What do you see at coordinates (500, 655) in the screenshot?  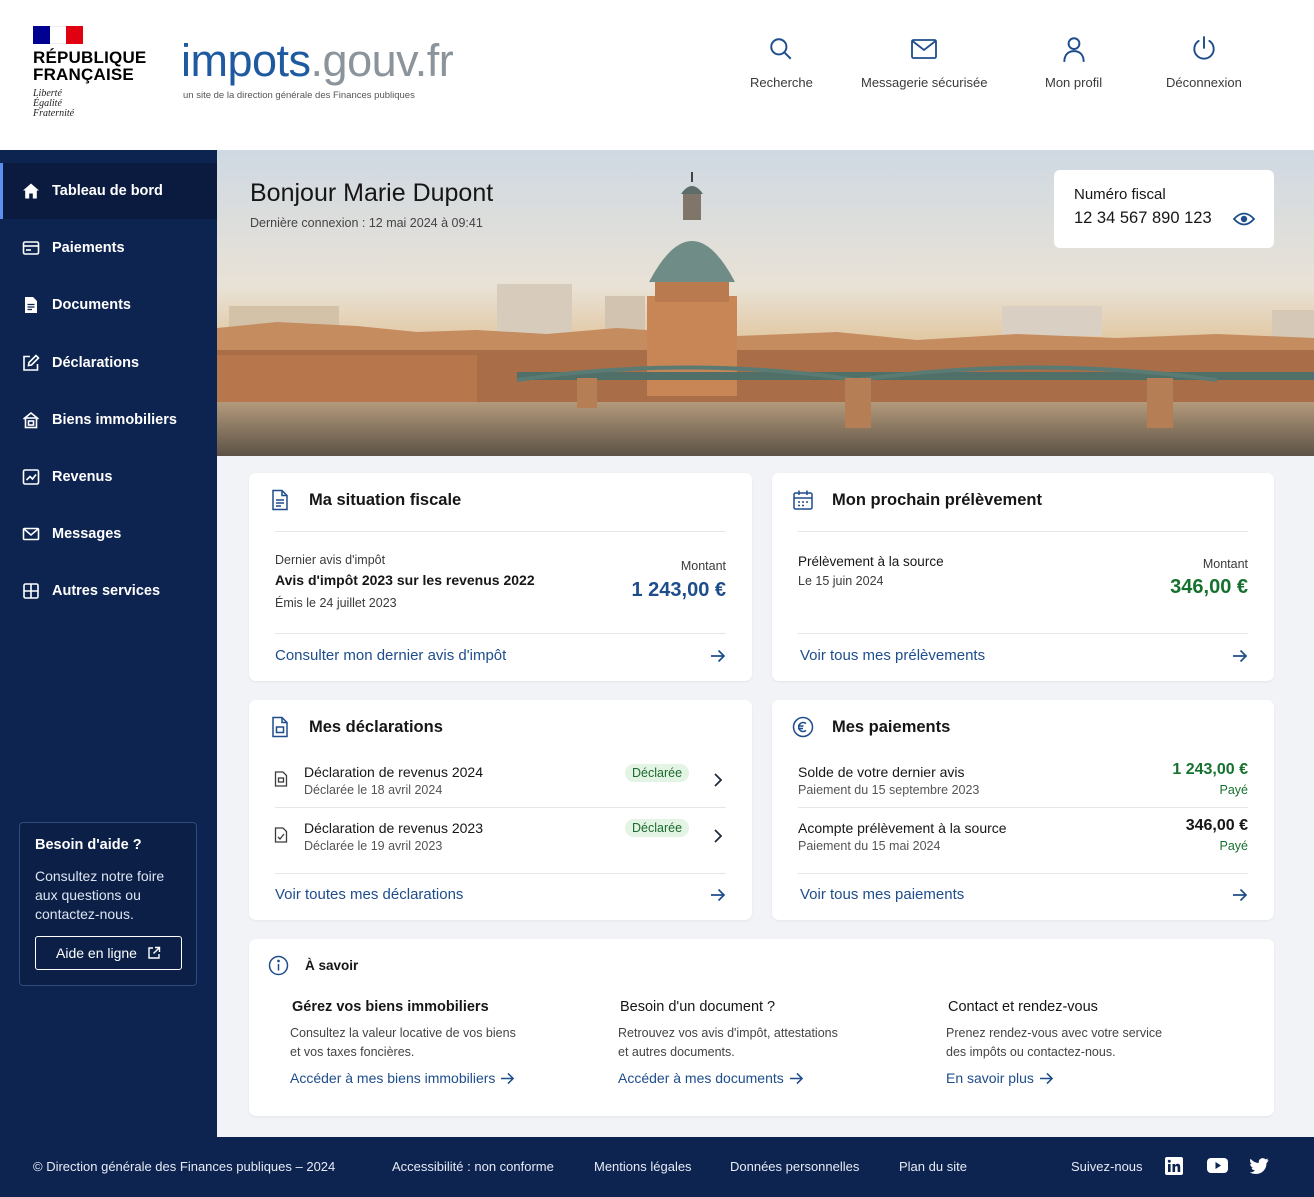 I see `consult-notice-link: Consulter mon dernier avis d'impôt` at bounding box center [500, 655].